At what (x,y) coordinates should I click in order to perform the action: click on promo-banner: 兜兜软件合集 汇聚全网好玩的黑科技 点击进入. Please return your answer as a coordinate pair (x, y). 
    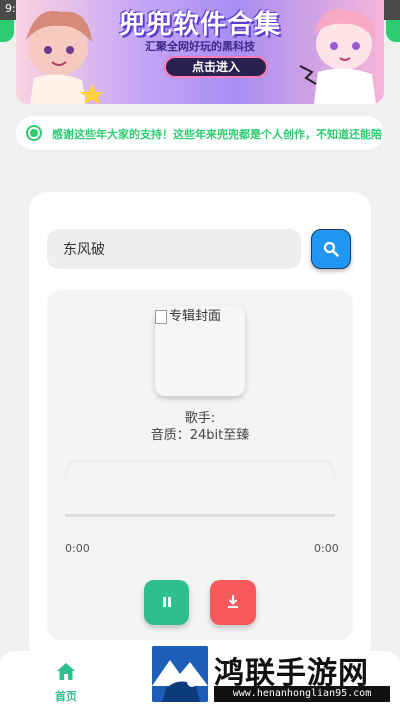
    Looking at the image, I should click on (200, 52).